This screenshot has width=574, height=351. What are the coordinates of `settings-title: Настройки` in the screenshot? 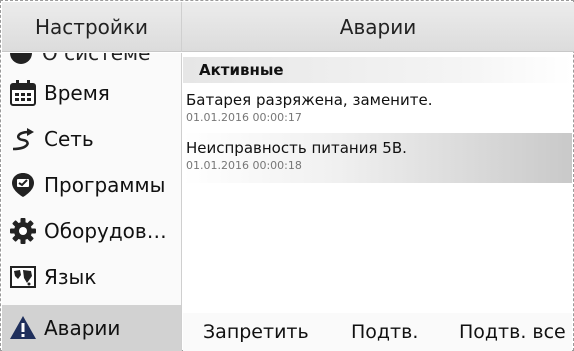 It's located at (92, 27).